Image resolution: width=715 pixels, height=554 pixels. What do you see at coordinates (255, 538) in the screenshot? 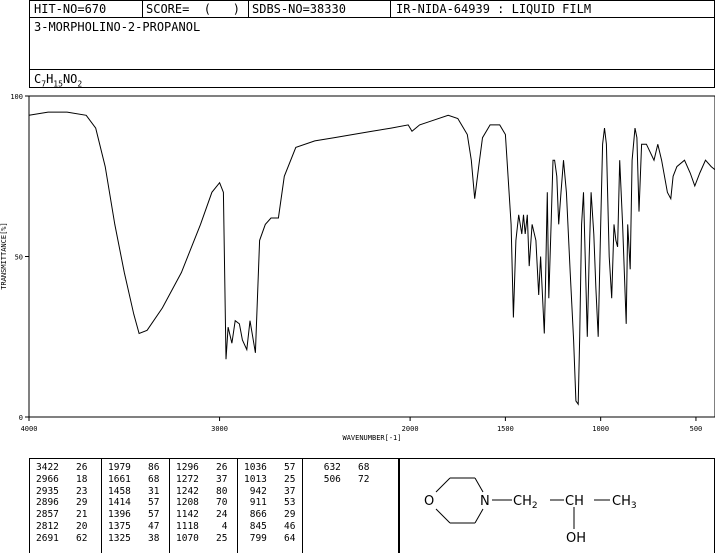
I see `peak-wavenumber: 799` at bounding box center [255, 538].